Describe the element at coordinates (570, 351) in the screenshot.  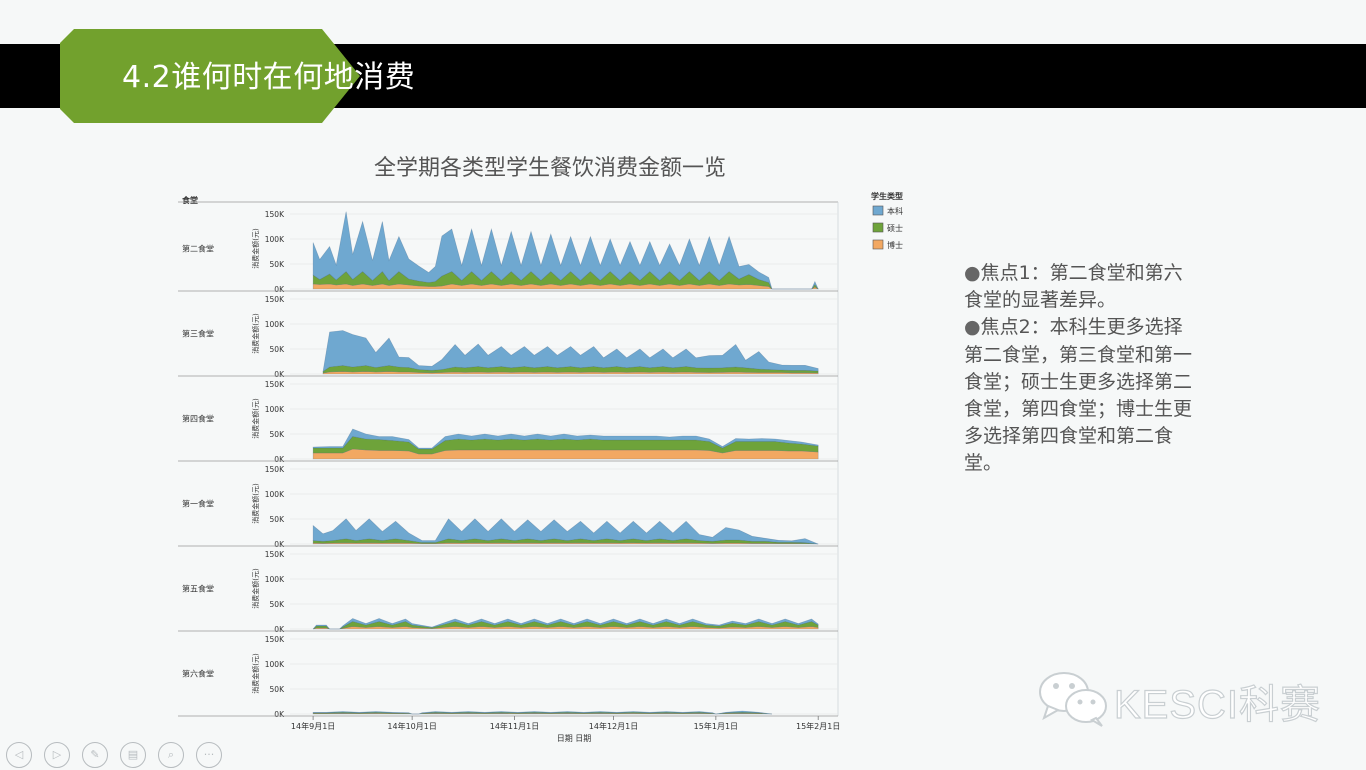
I see `area-本科` at that location.